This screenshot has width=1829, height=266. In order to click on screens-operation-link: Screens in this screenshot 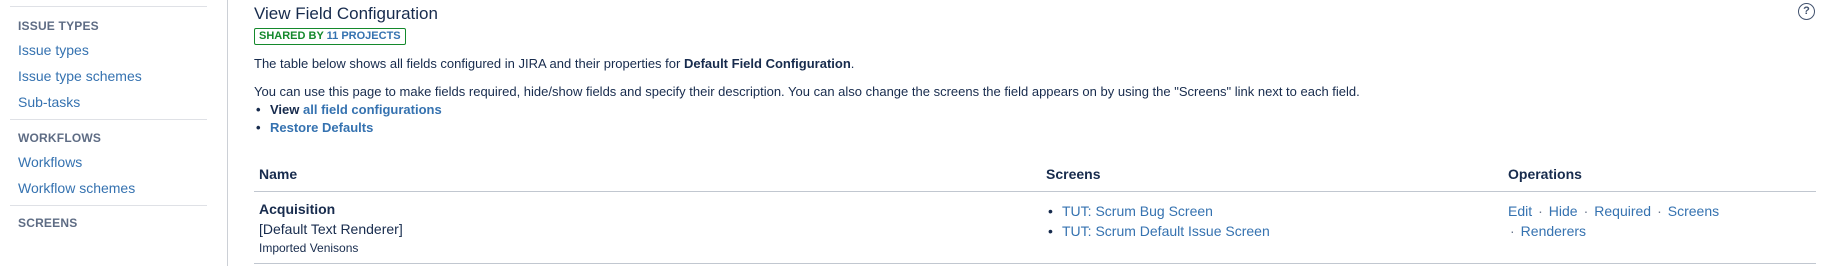, I will do `click(1693, 211)`.